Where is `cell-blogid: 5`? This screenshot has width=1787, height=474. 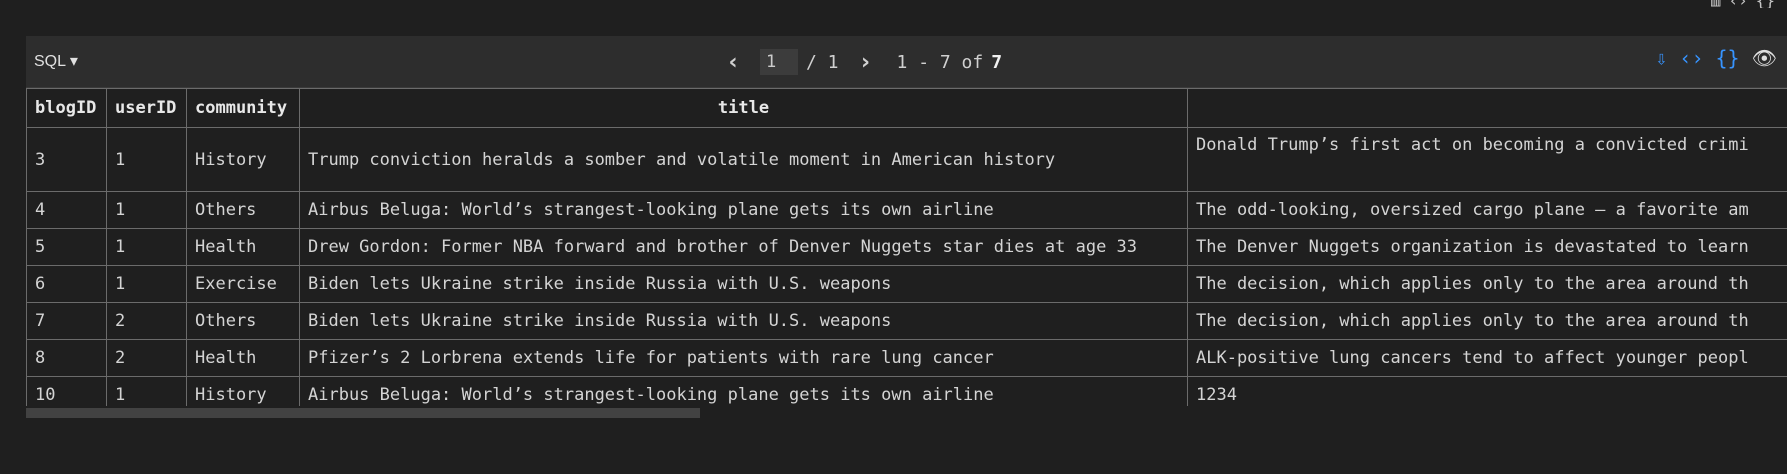 cell-blogid: 5 is located at coordinates (66, 247).